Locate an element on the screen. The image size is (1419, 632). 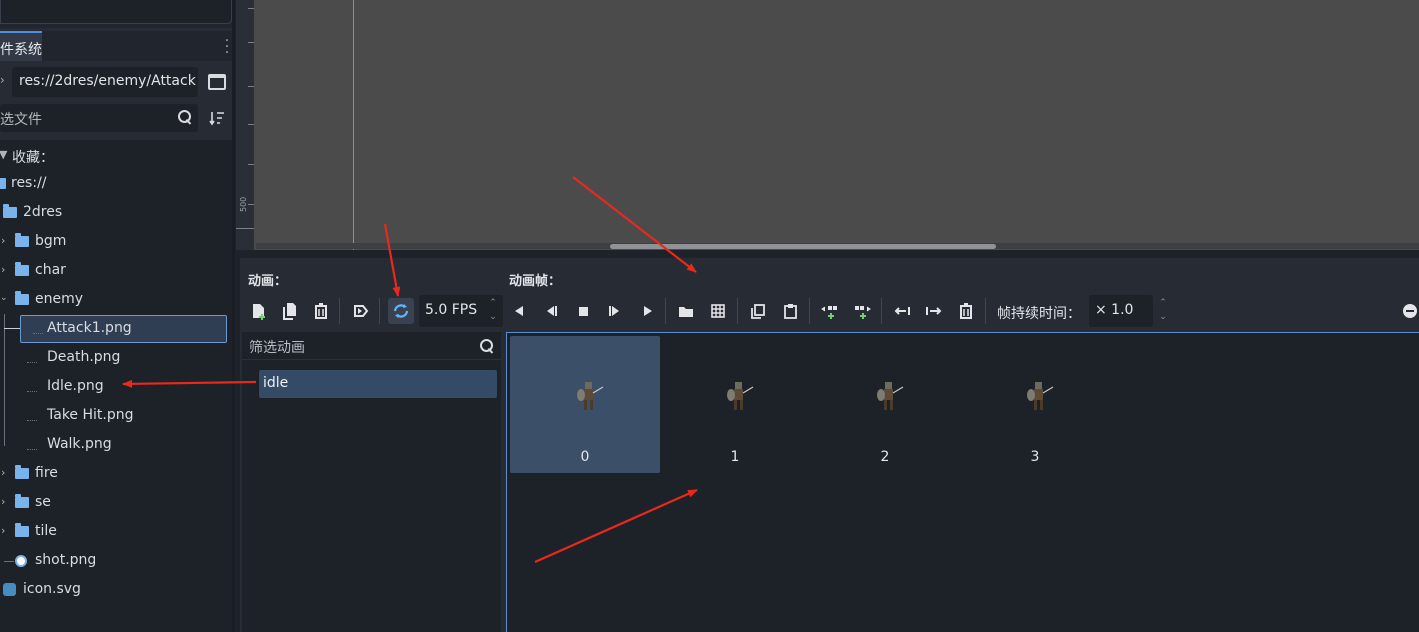
tree-item-fire: › fire is located at coordinates (116, 474).